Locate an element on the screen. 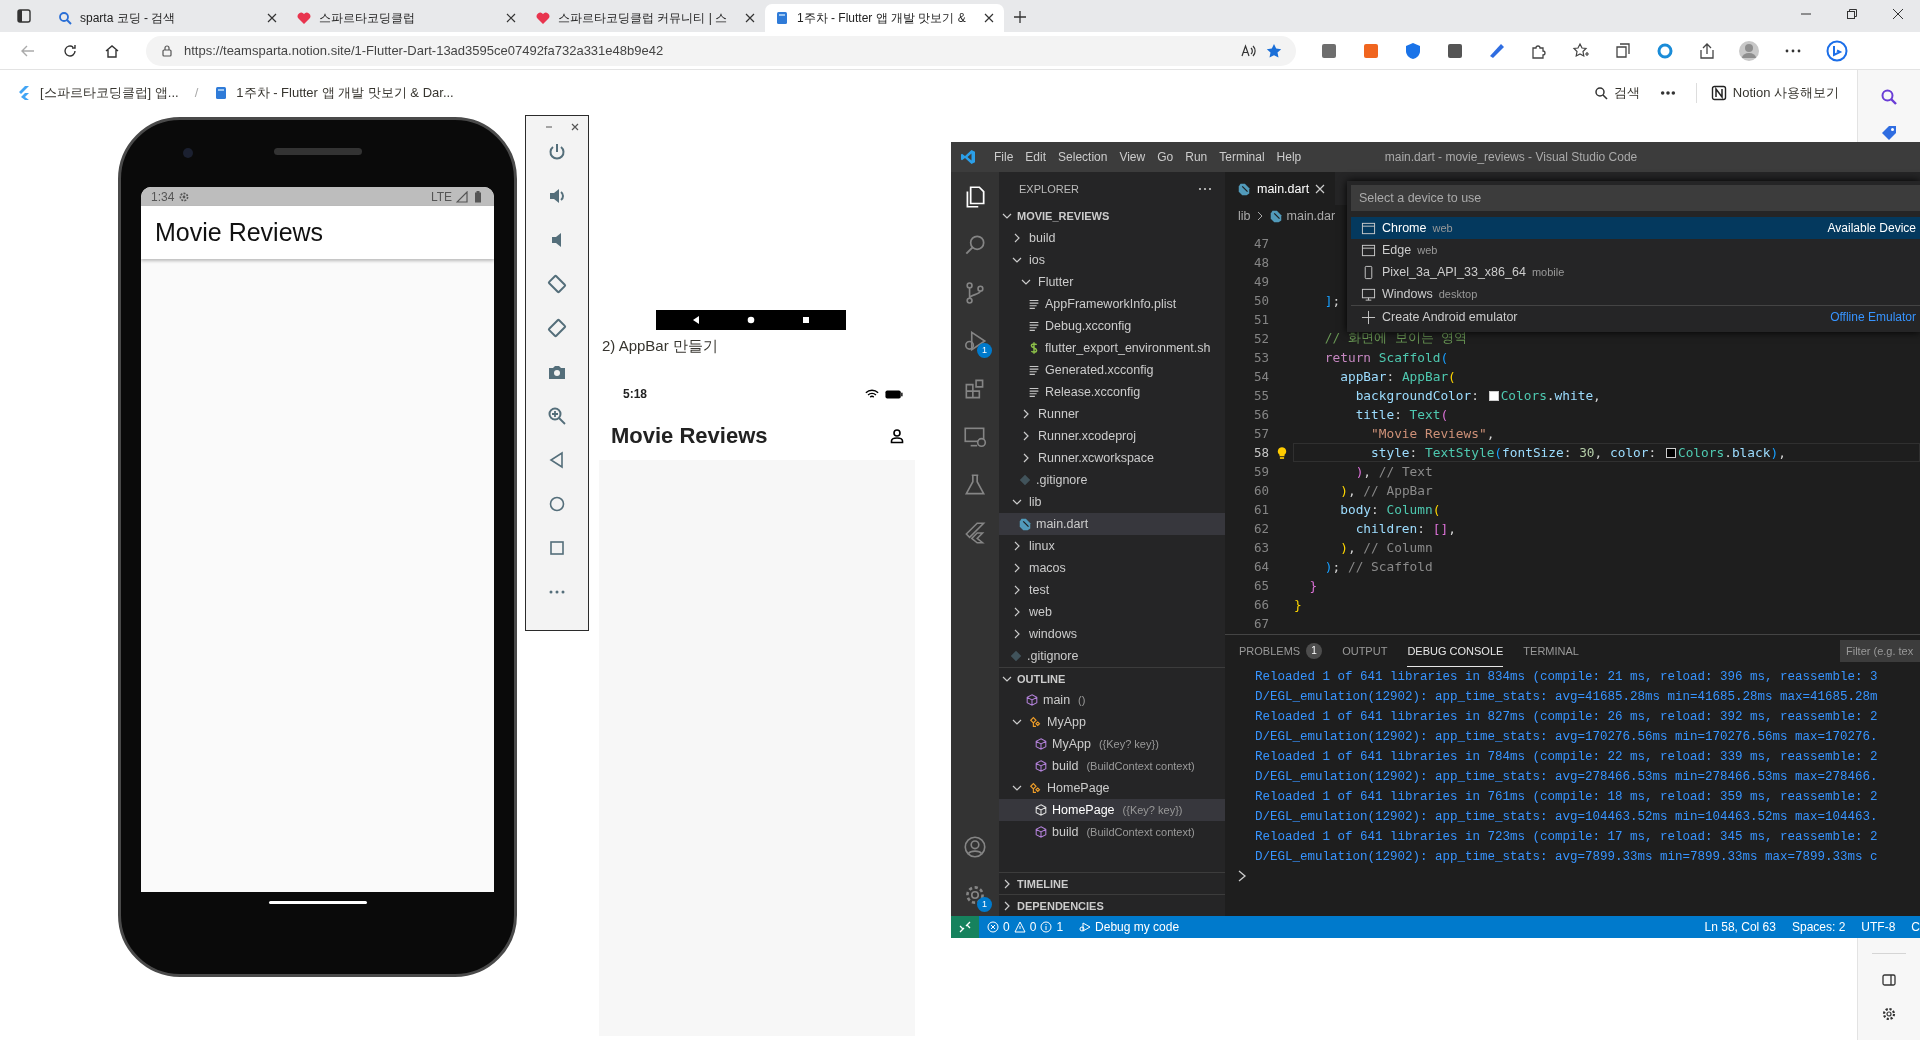 Image resolution: width=1920 pixels, height=1040 pixels. overview-icon is located at coordinates (557, 548).